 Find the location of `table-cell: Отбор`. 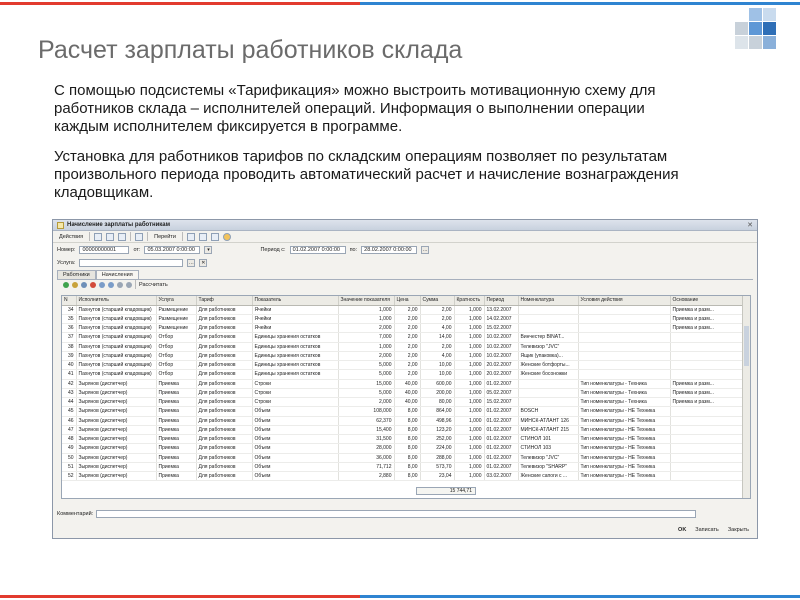

table-cell: Отбор is located at coordinates (176, 347).